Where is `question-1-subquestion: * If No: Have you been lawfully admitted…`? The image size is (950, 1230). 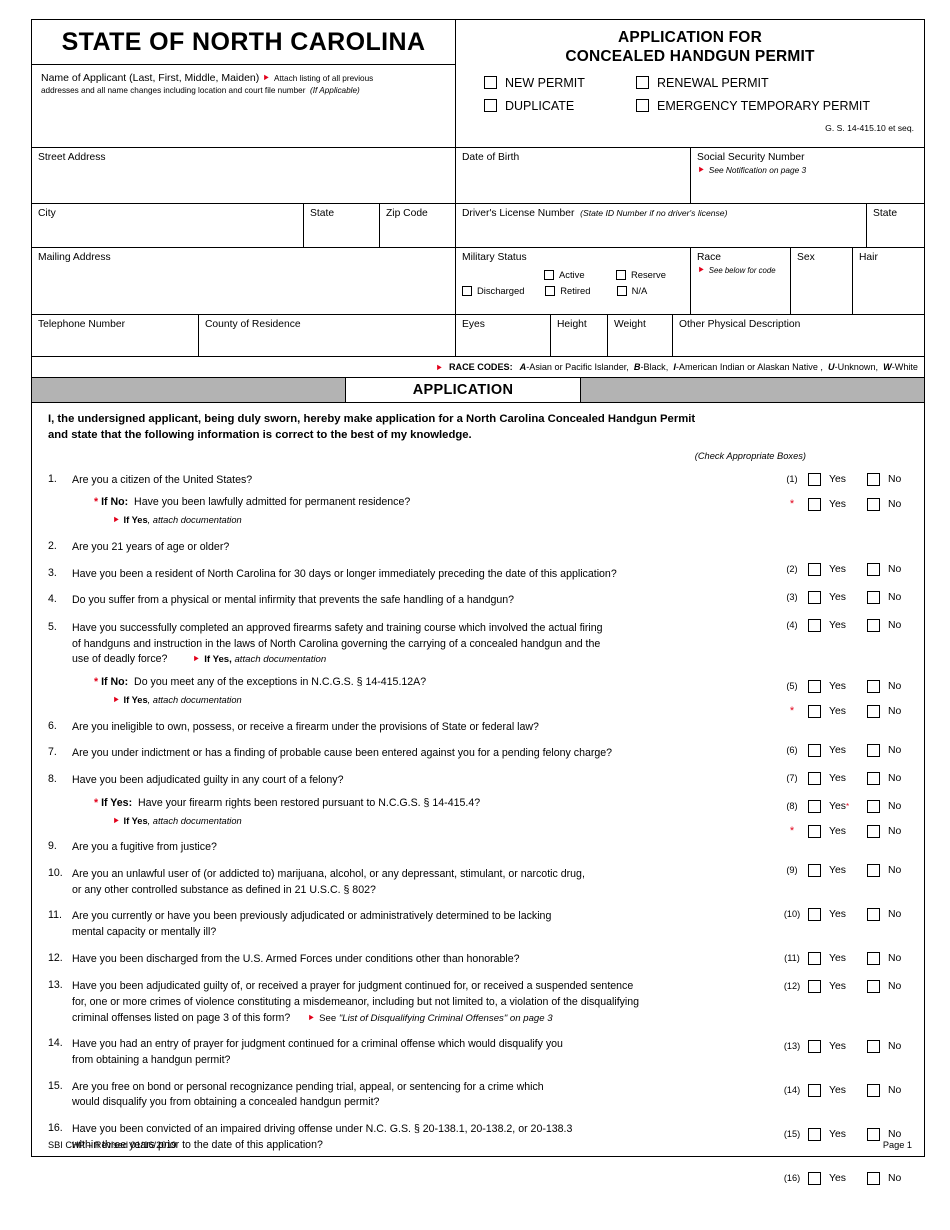
question-1-subquestion: * If No: Have you been lawfully admitted… is located at coordinates (422, 503).